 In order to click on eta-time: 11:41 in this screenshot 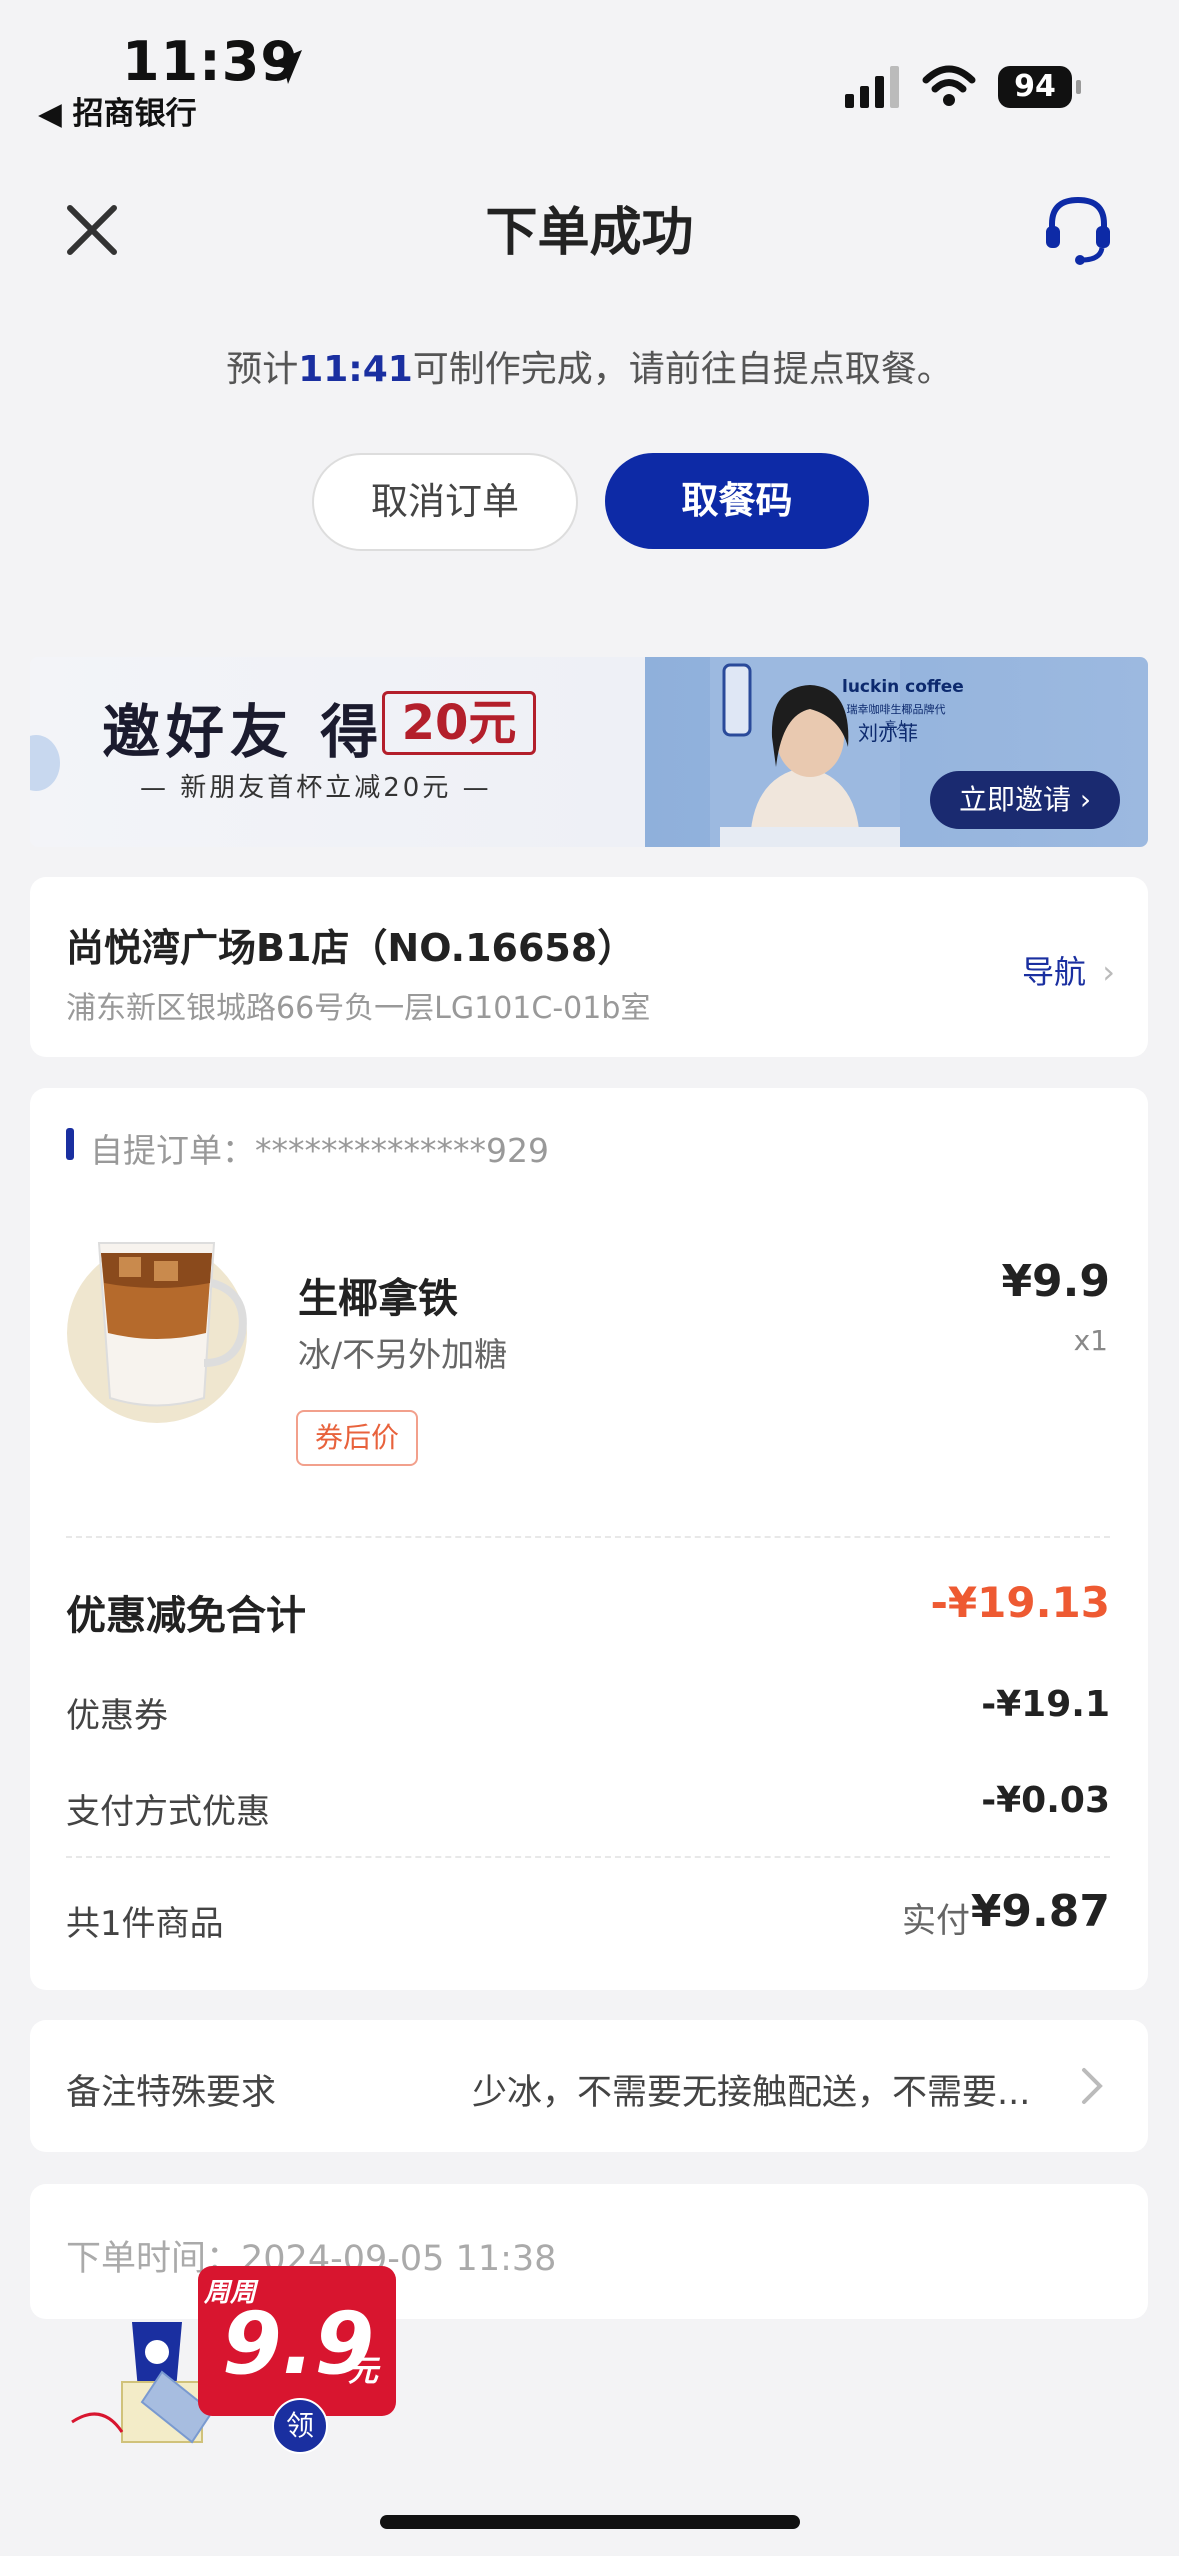, I will do `click(355, 369)`.